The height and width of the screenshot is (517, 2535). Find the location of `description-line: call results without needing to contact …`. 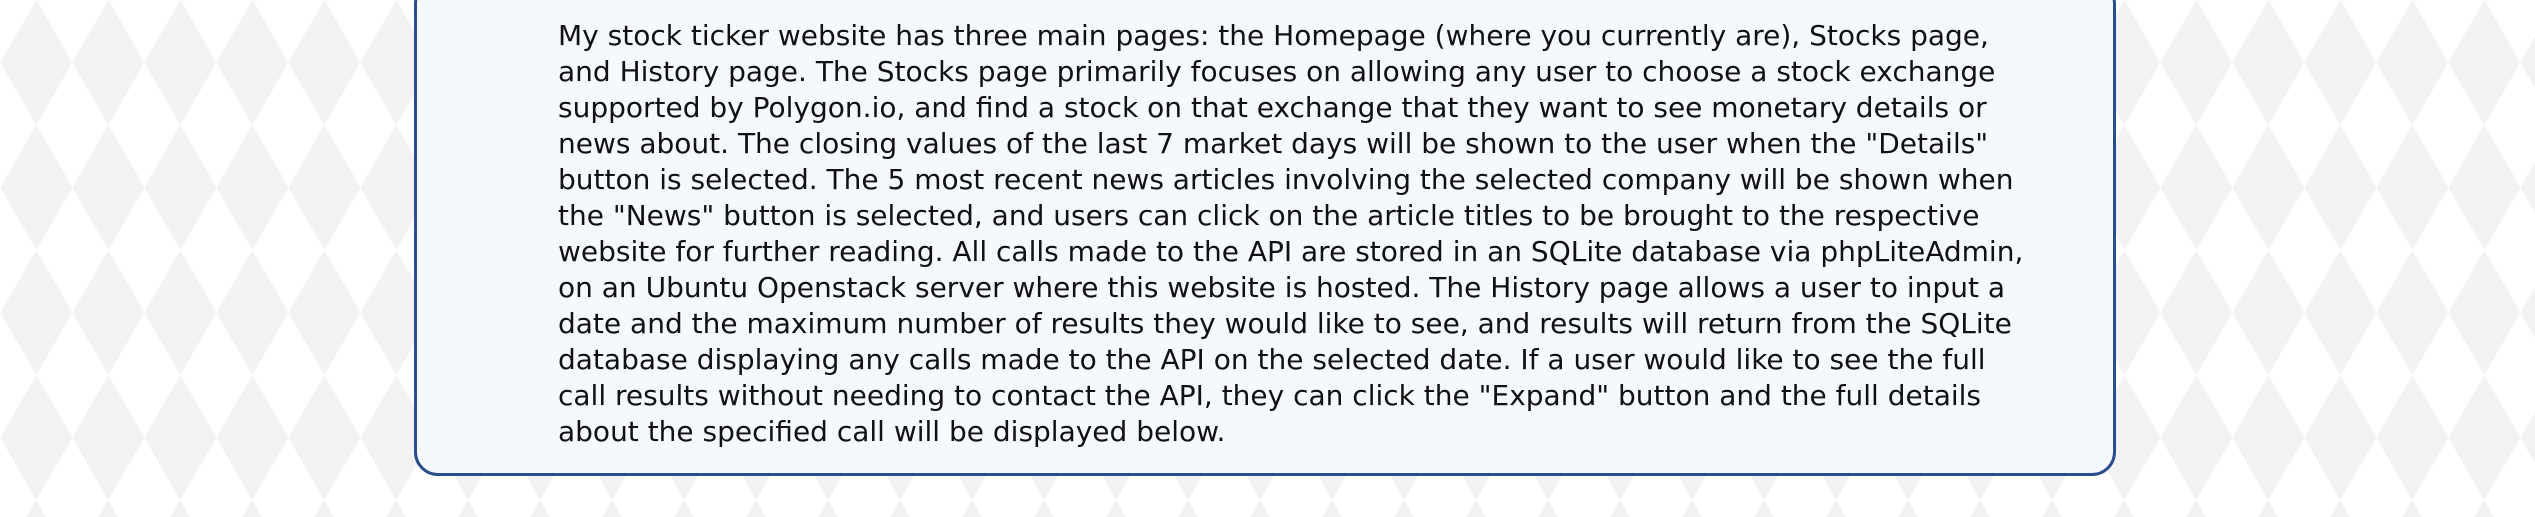

description-line: call results without needing to contact … is located at coordinates (1270, 395).